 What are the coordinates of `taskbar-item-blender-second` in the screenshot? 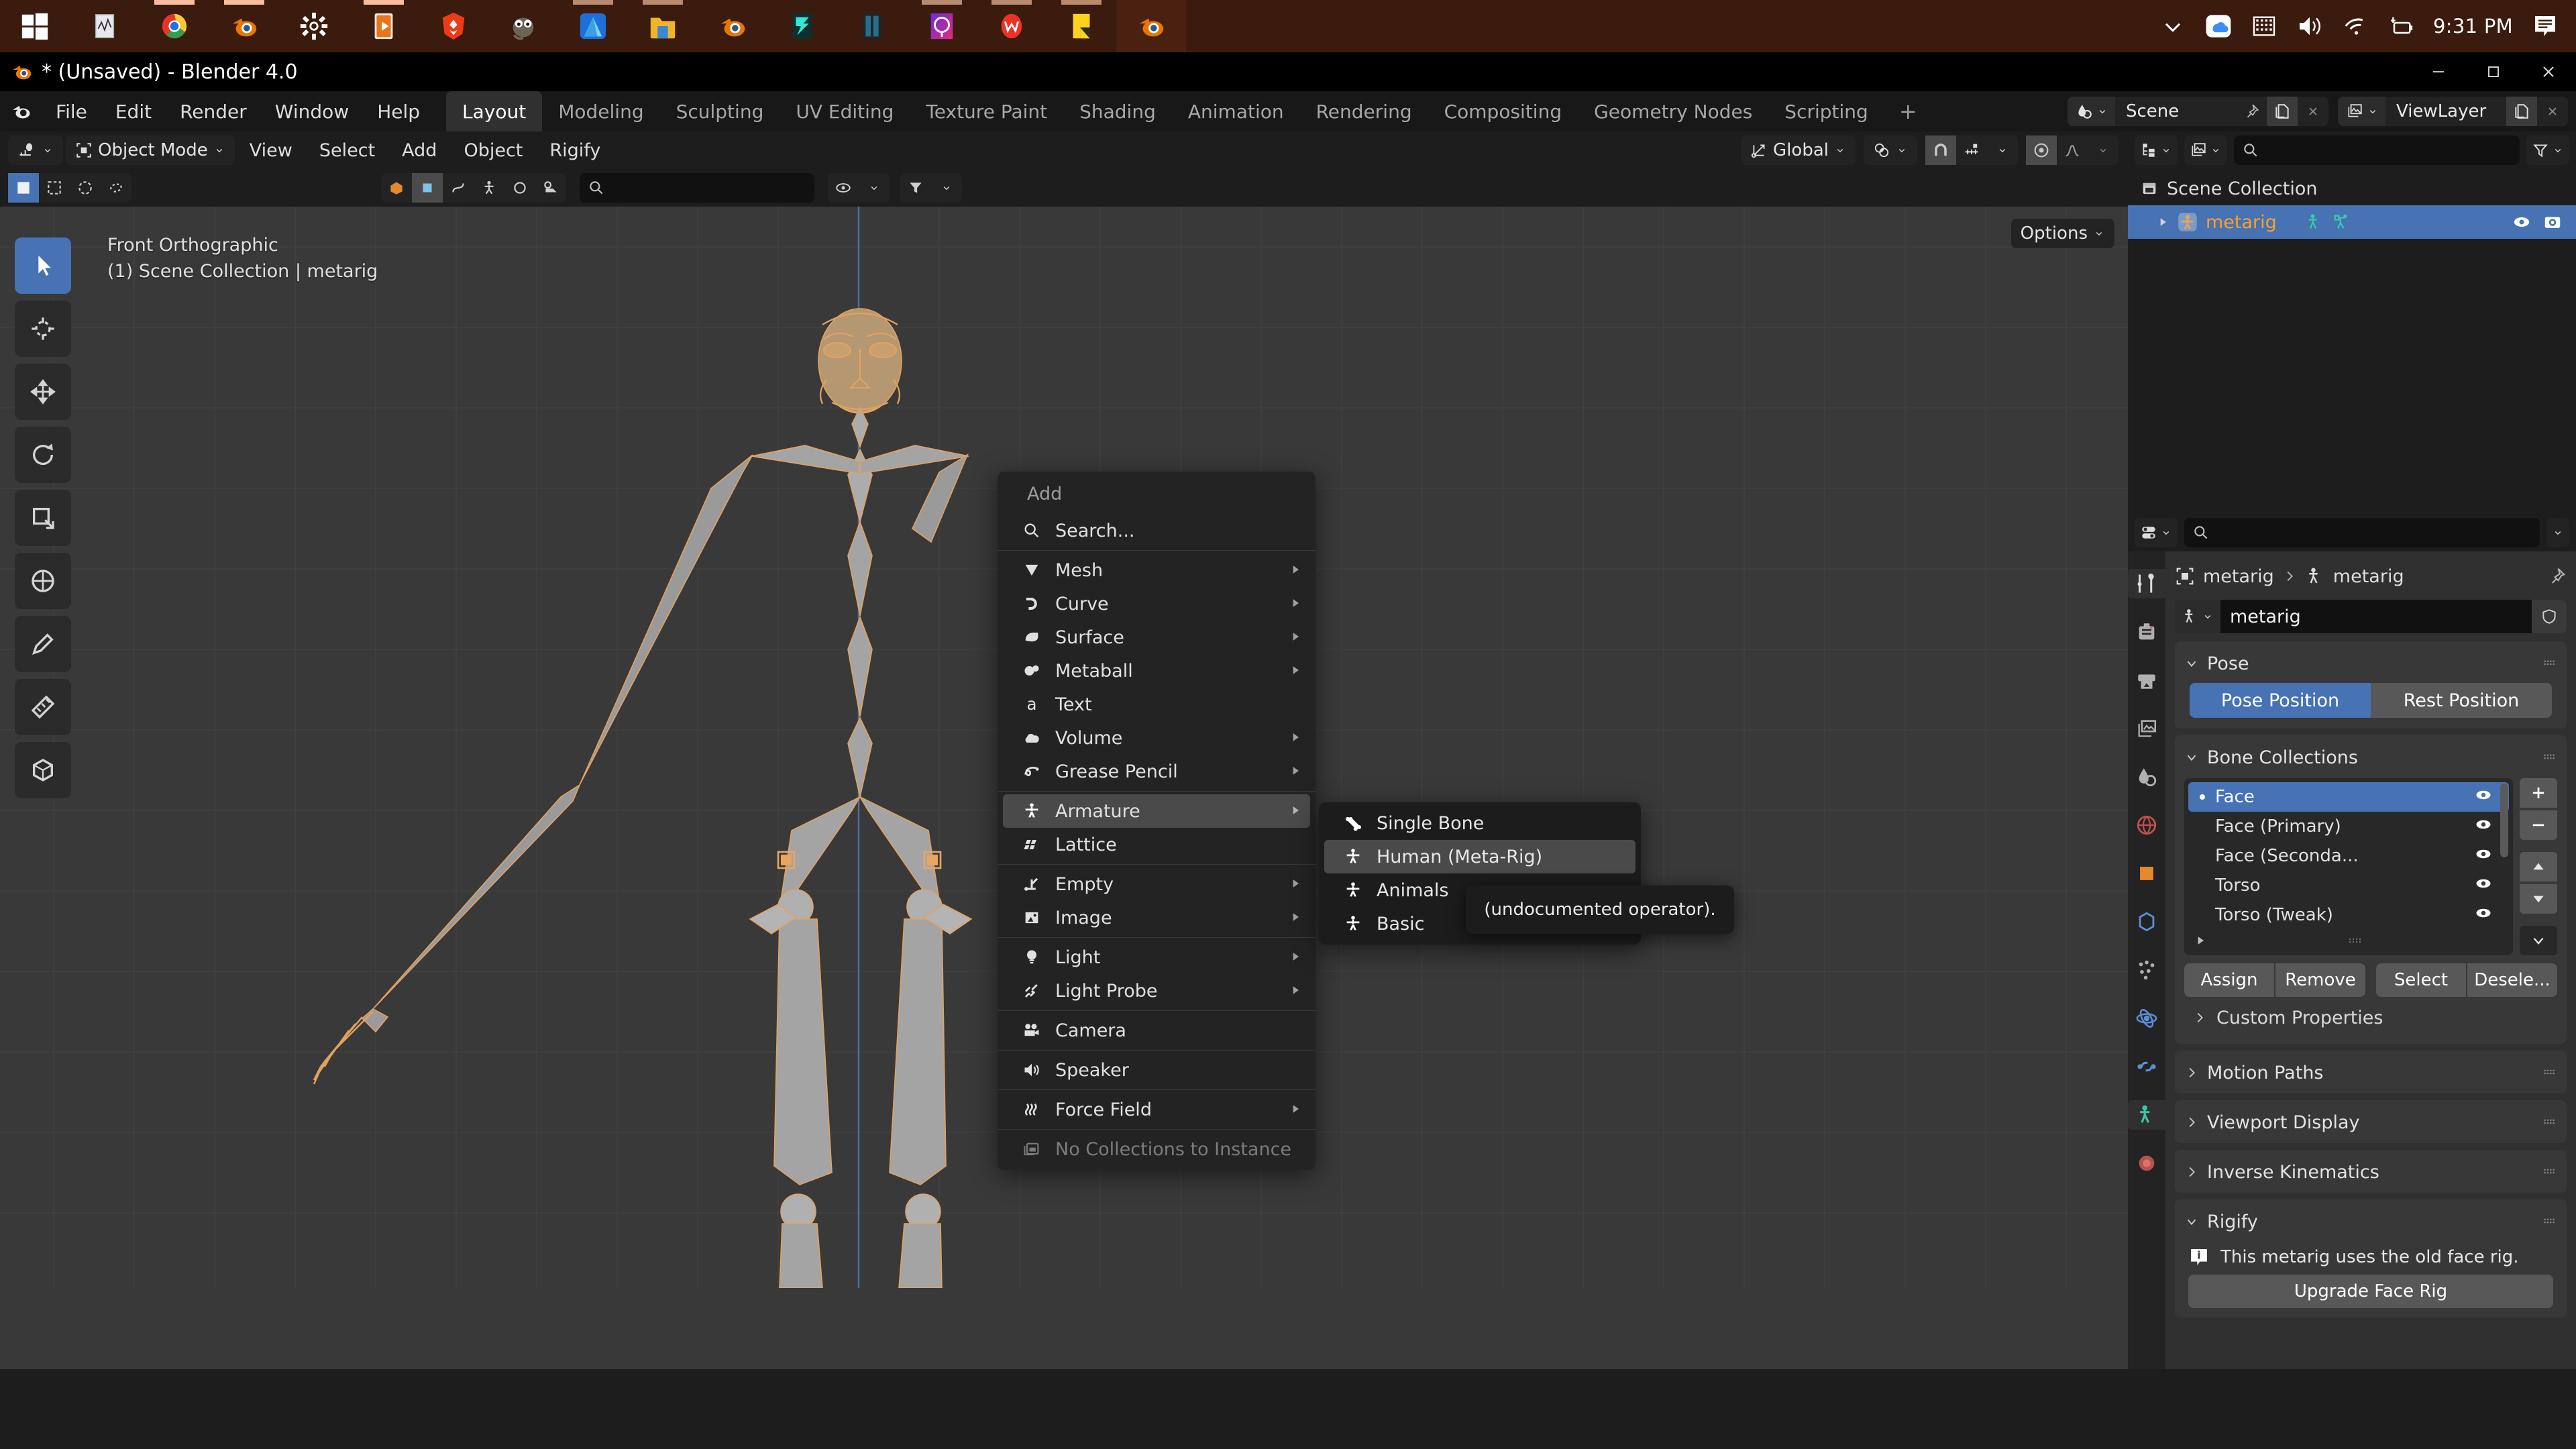 It's located at (732, 26).